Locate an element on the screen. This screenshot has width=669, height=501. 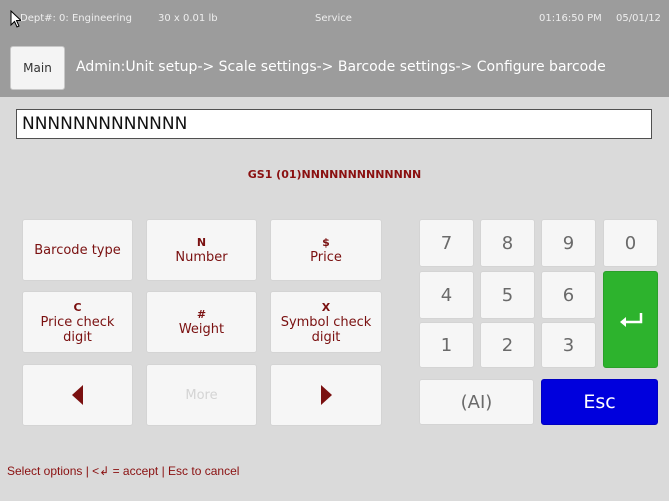
weight-symbol: # is located at coordinates (201, 314).